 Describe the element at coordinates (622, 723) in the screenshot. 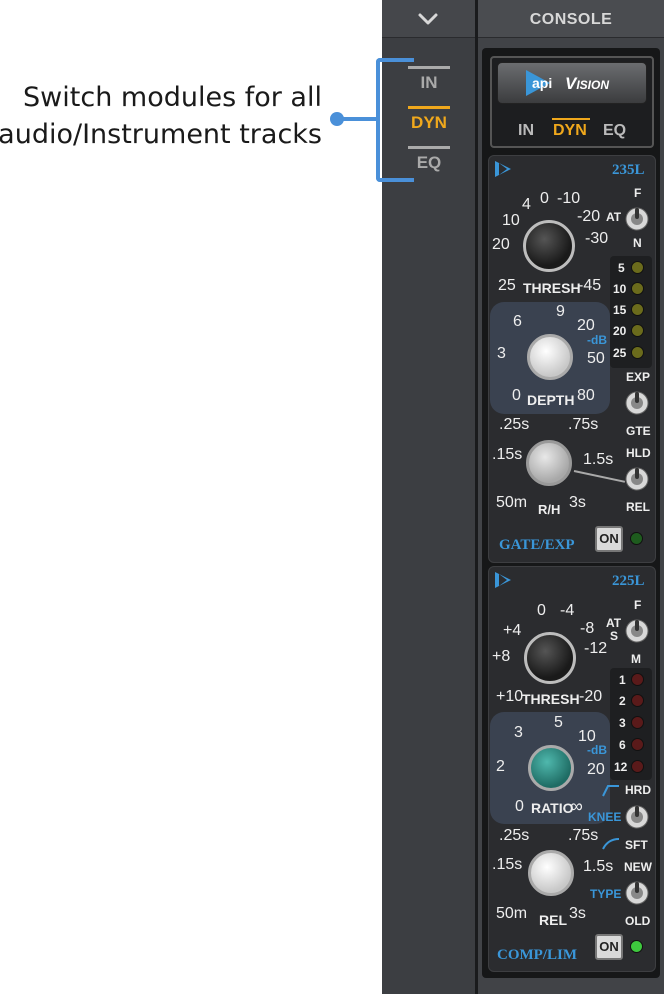

I see `comp-meter-label: 3` at that location.